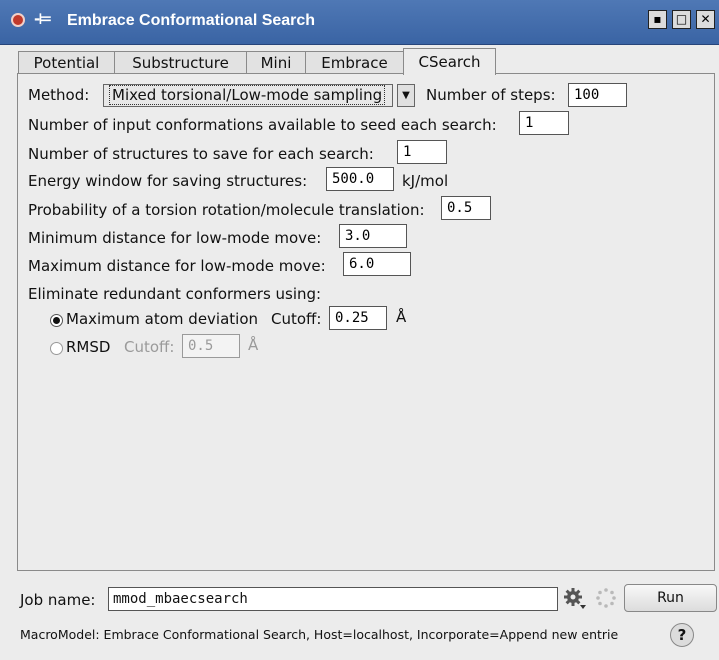 The height and width of the screenshot is (660, 719). I want to click on energy-unit-label: kJ/mol, so click(425, 181).